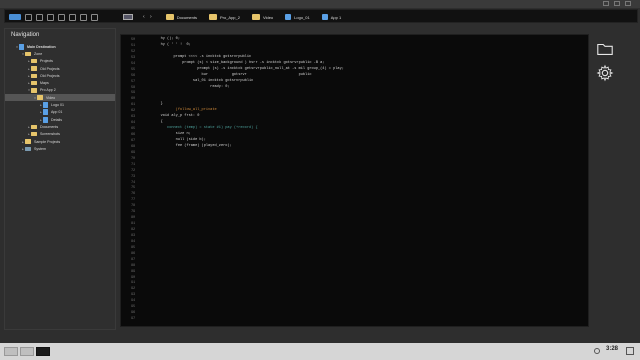 This screenshot has height=360, width=640. I want to click on star-icon, so click(50, 17).